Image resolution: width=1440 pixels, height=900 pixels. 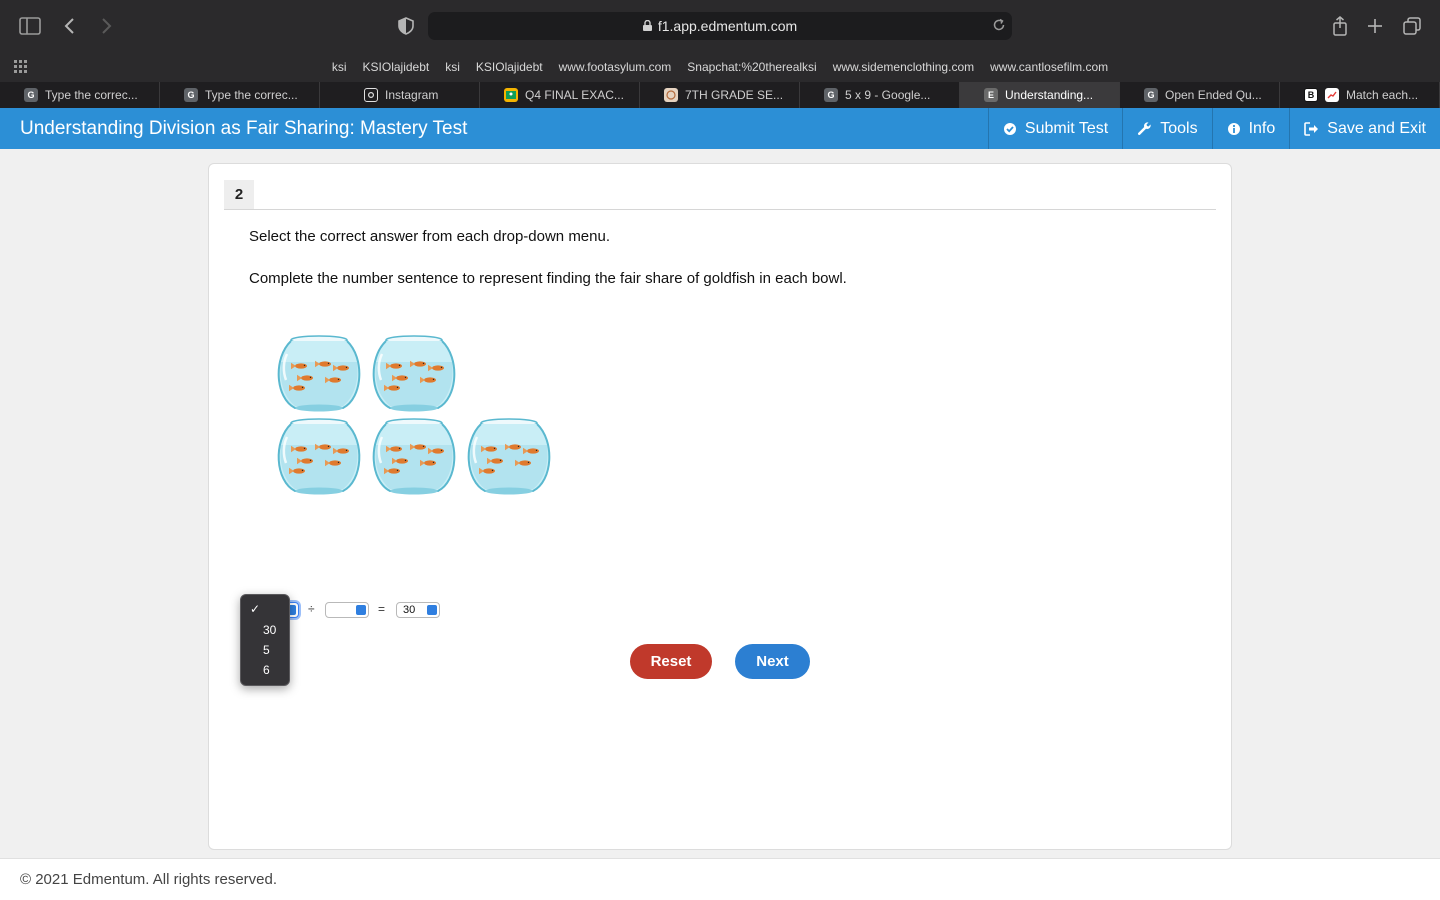 What do you see at coordinates (1262, 128) in the screenshot?
I see `info-label: Info` at bounding box center [1262, 128].